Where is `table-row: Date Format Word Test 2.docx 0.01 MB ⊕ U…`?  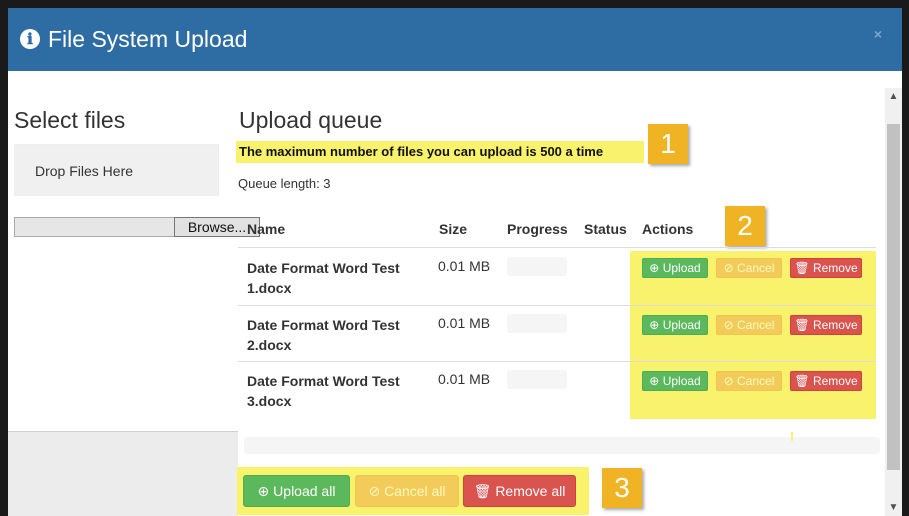 table-row: Date Format Word Test 2.docx 0.01 MB ⊕ U… is located at coordinates (557, 333).